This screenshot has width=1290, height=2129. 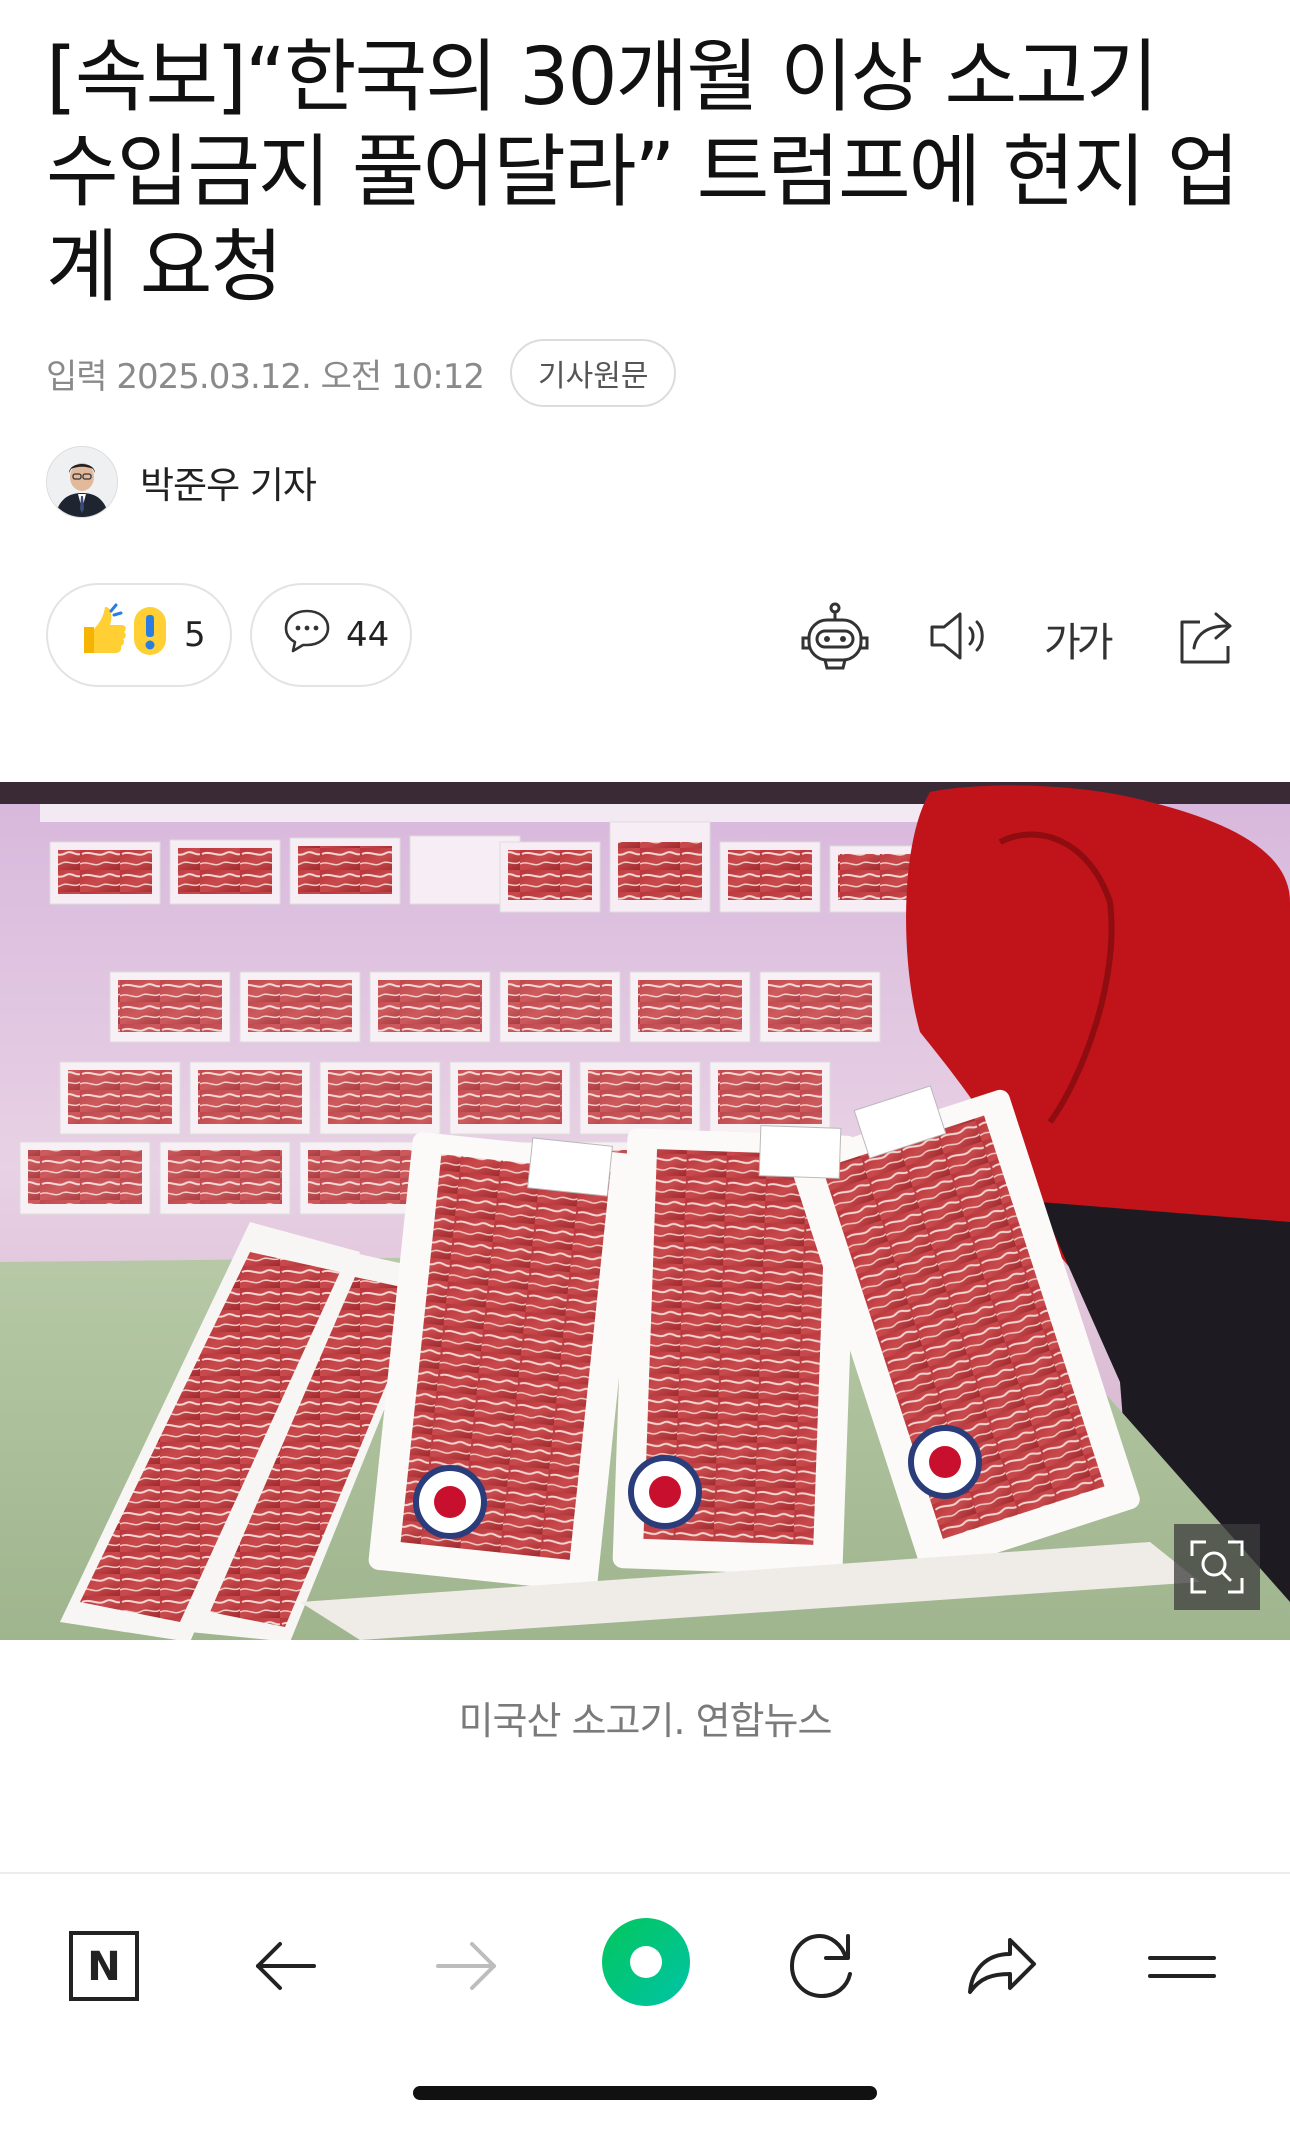 I want to click on reaction-button: 5, so click(x=139, y=635).